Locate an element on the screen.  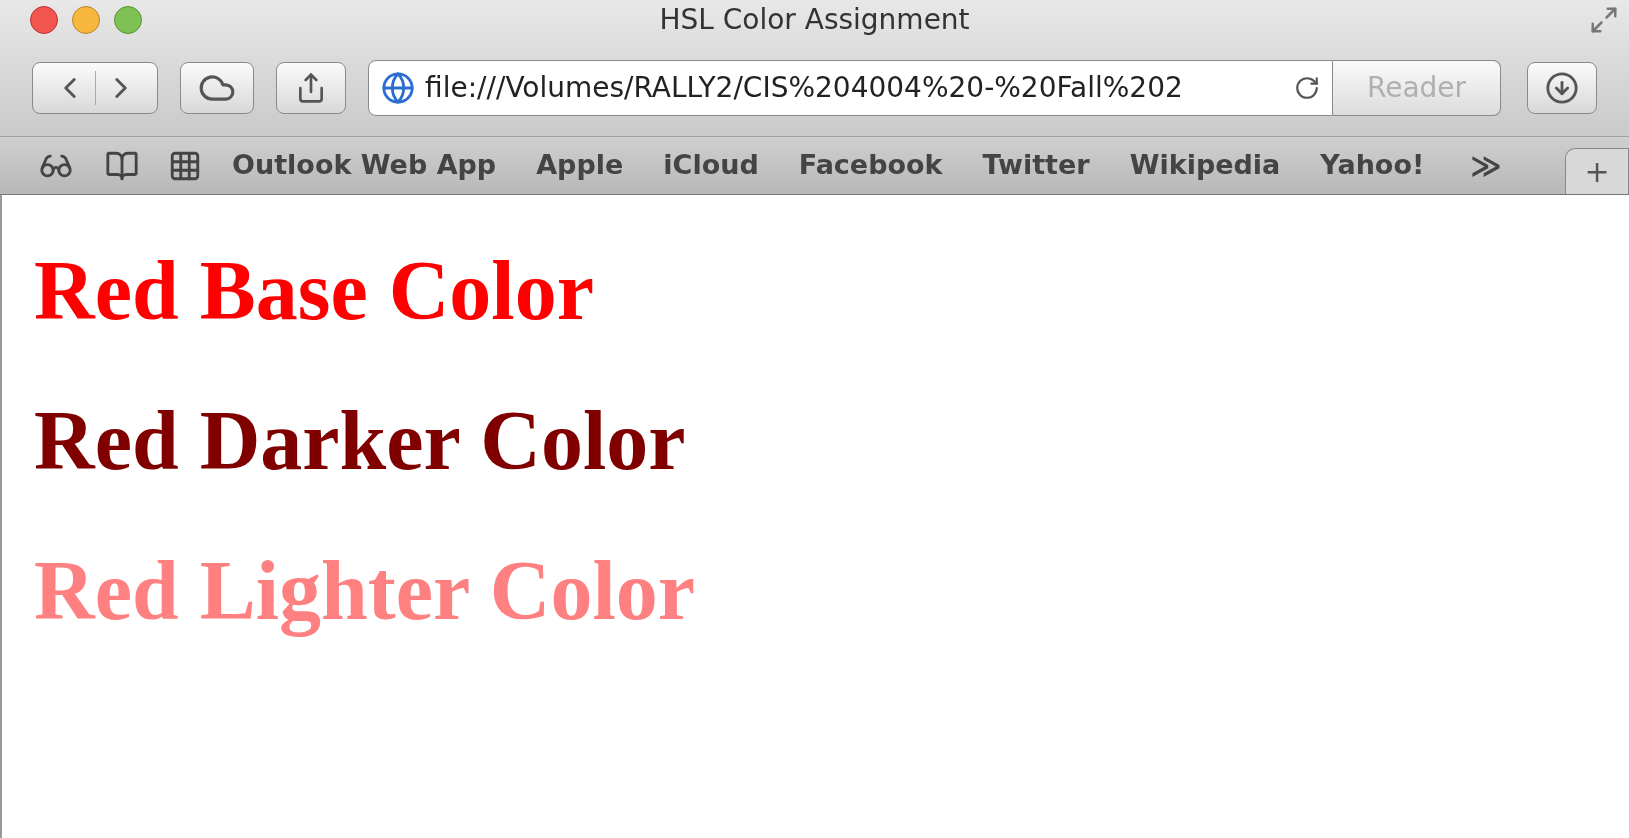
fullscreen-icon is located at coordinates (1604, 20).